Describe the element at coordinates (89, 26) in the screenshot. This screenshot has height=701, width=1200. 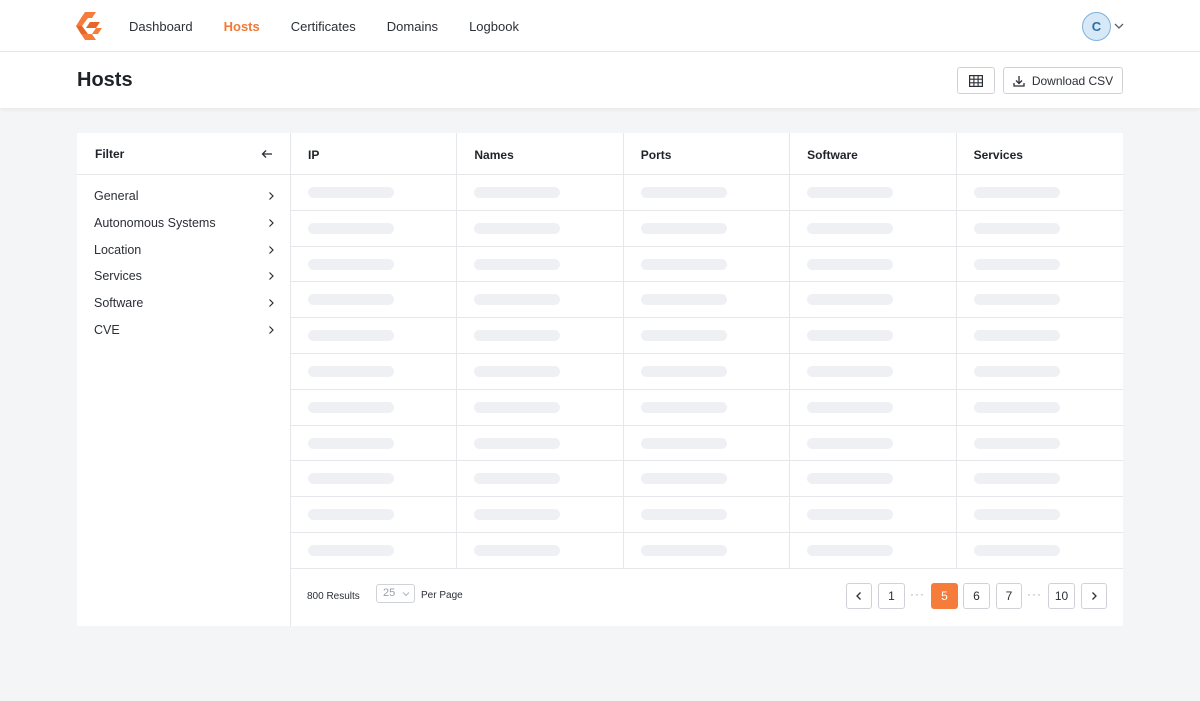
I see `logo-icon` at that location.